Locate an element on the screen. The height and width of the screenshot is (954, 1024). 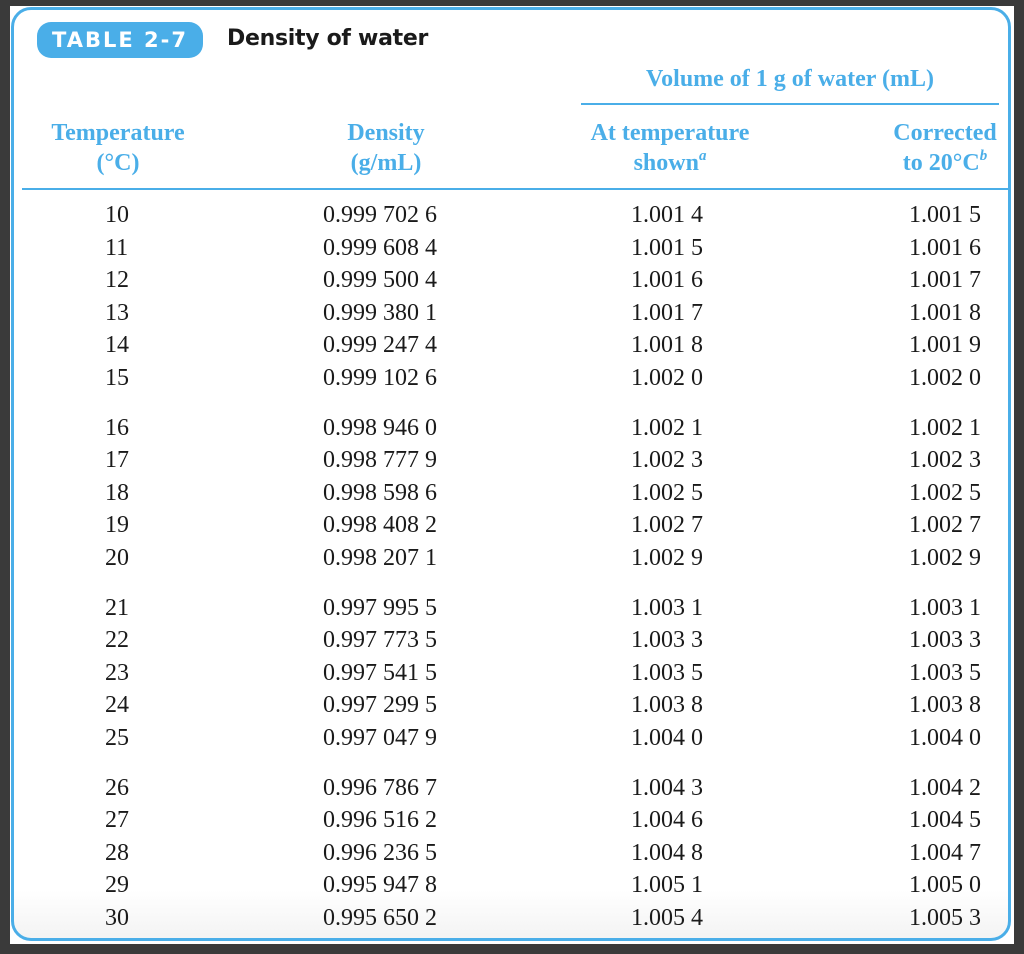
cell-density: 0.999 500 4 is located at coordinates (380, 280).